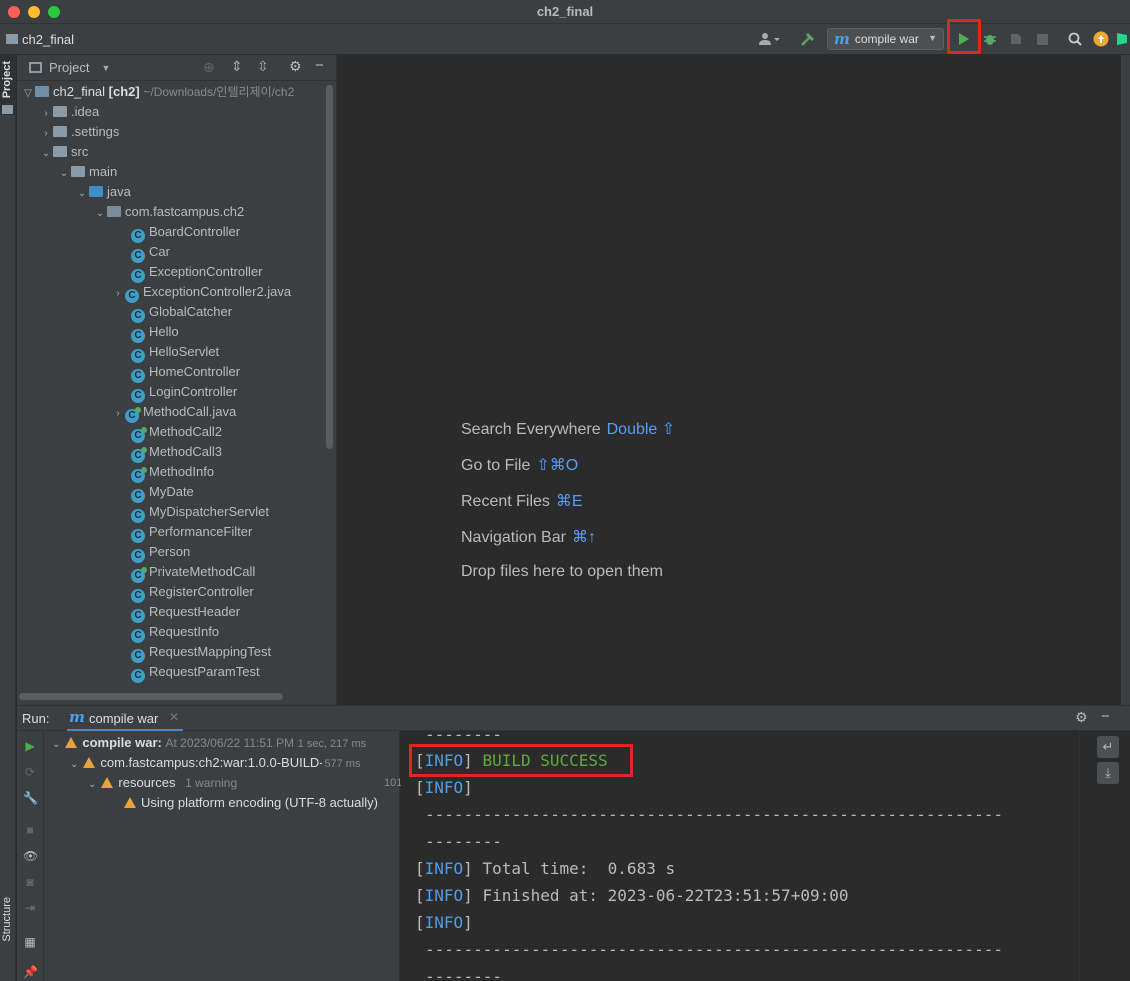 The image size is (1130, 981). What do you see at coordinates (178, 612) in the screenshot?
I see `tree-item-class: C RequestHeader` at bounding box center [178, 612].